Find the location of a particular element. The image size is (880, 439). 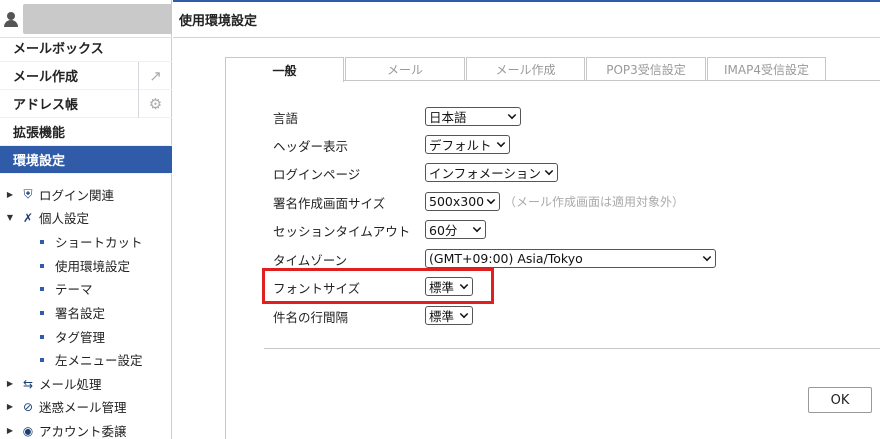

tree-delegation: ▶ ◉ アカウント委譲 is located at coordinates (86, 429).